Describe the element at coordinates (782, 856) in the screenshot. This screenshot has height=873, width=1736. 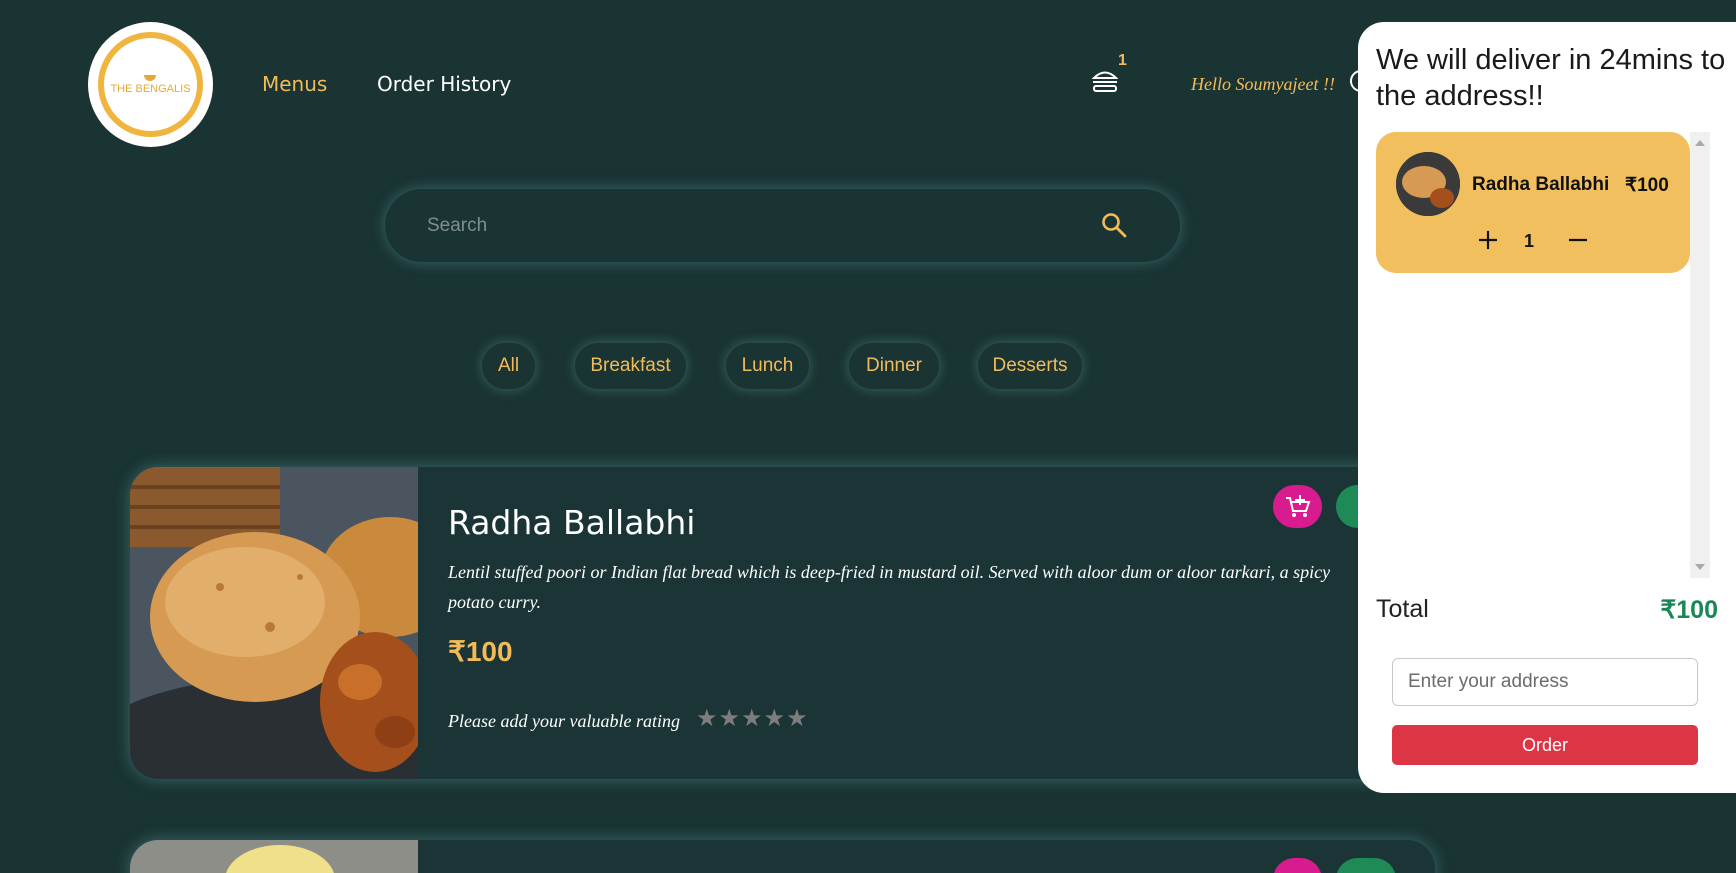
I see `menu-card` at that location.